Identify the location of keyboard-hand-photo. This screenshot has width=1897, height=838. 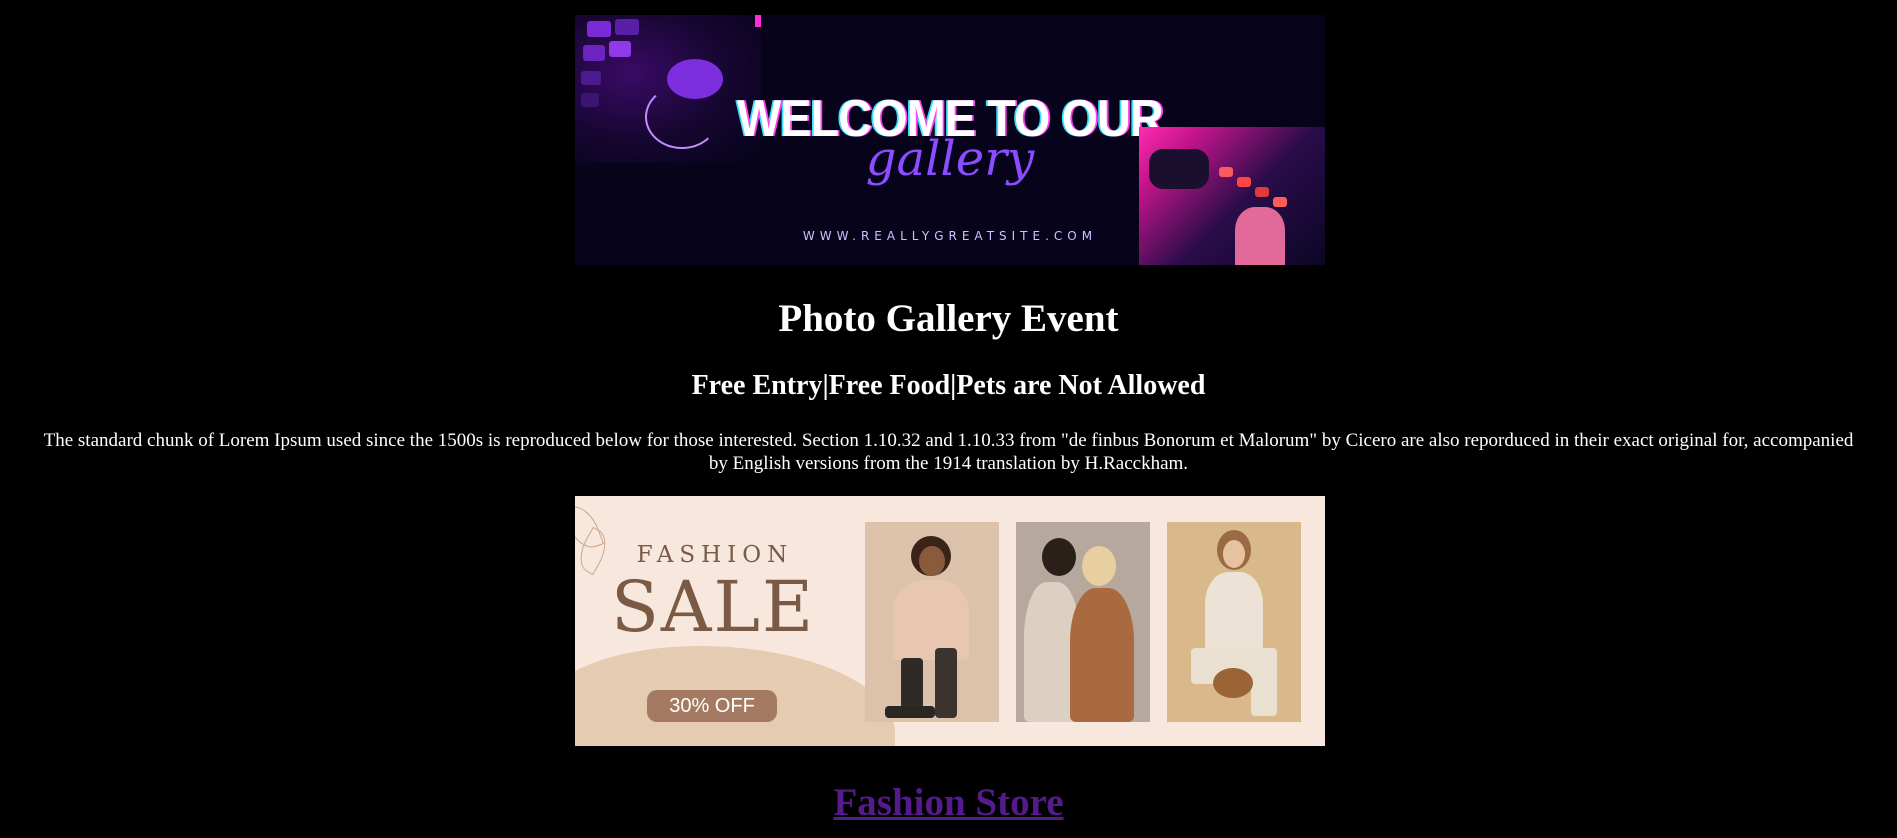
(1232, 196).